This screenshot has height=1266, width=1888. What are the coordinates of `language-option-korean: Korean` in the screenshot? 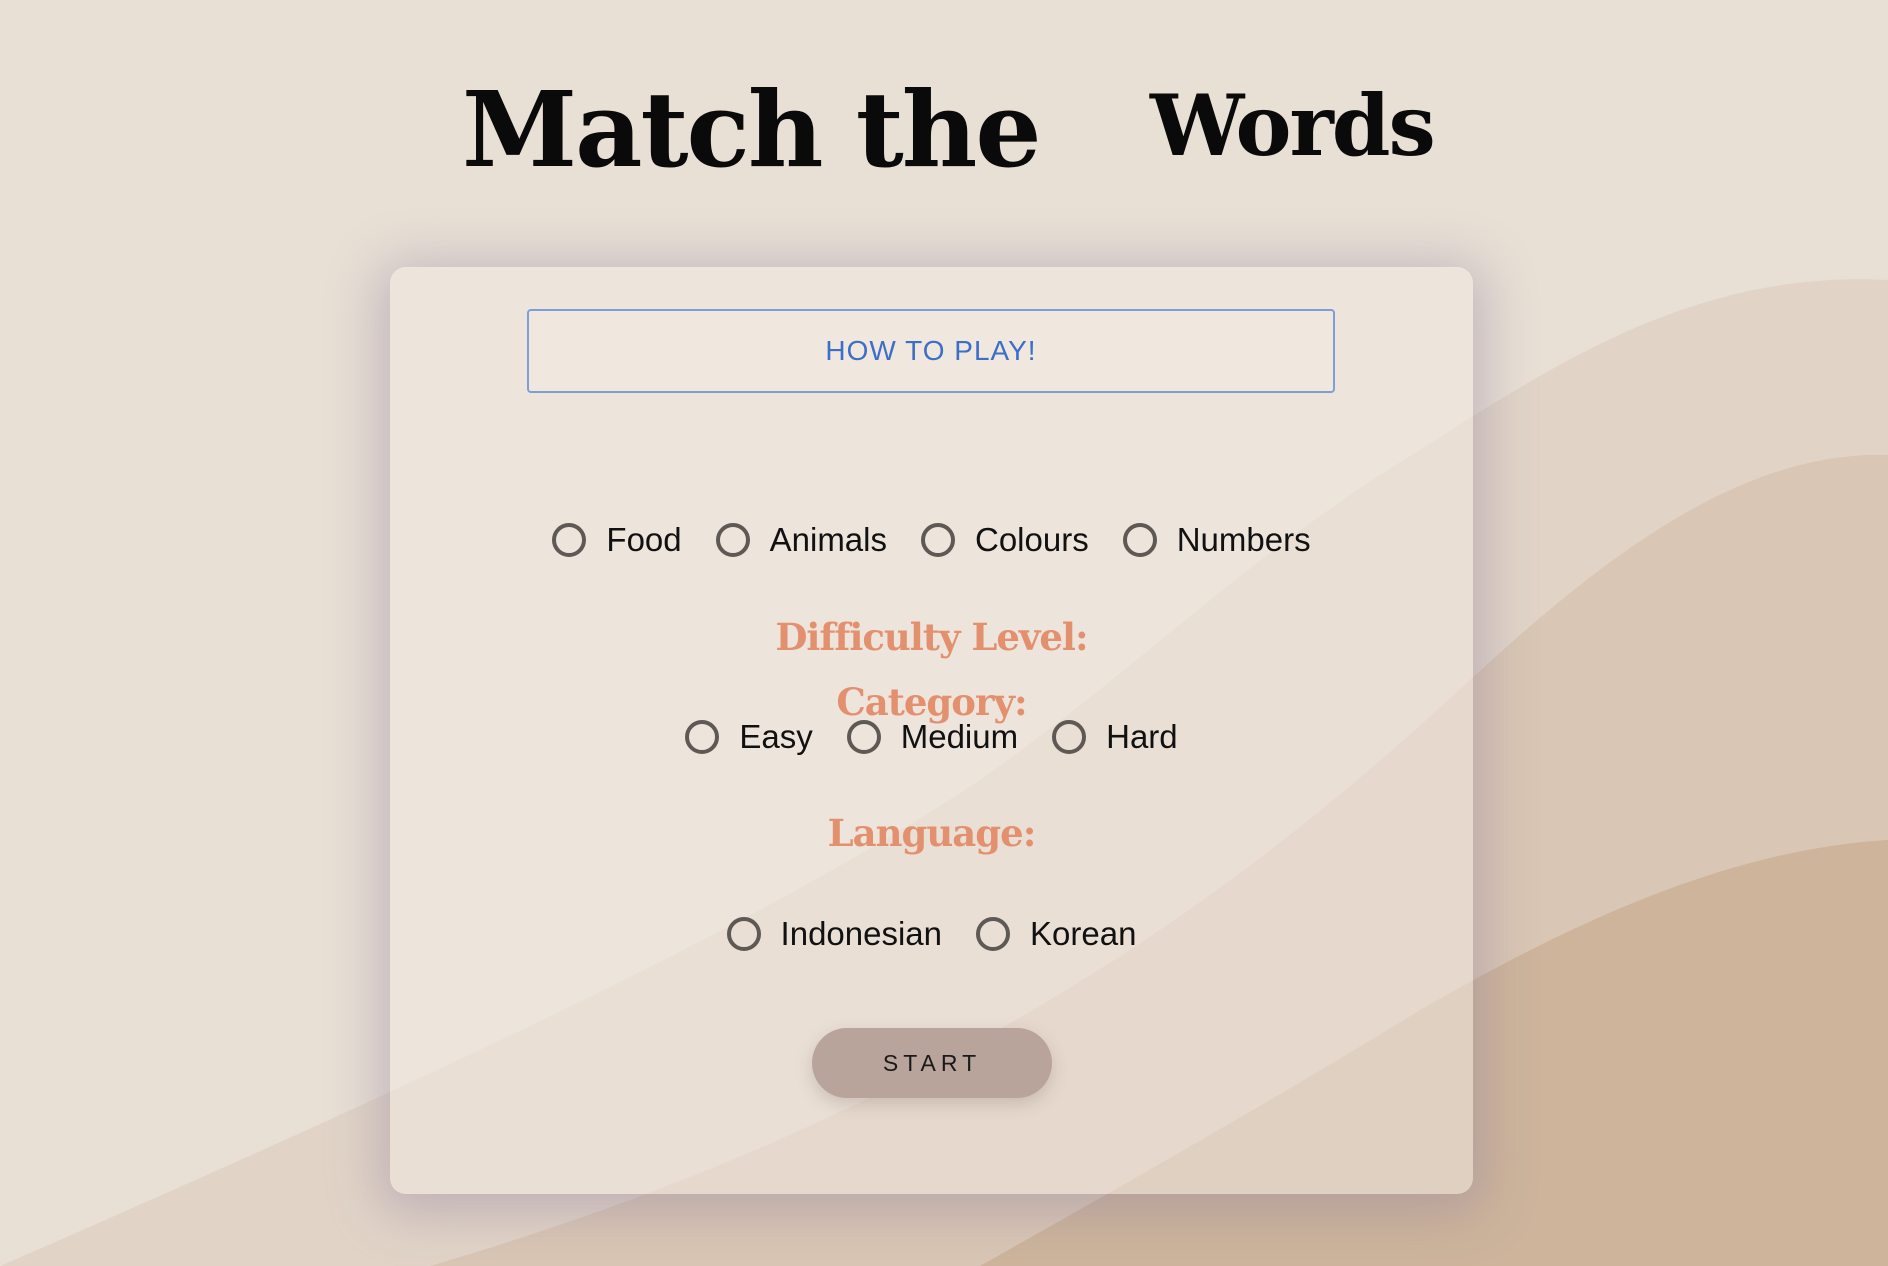 It's located at (1056, 934).